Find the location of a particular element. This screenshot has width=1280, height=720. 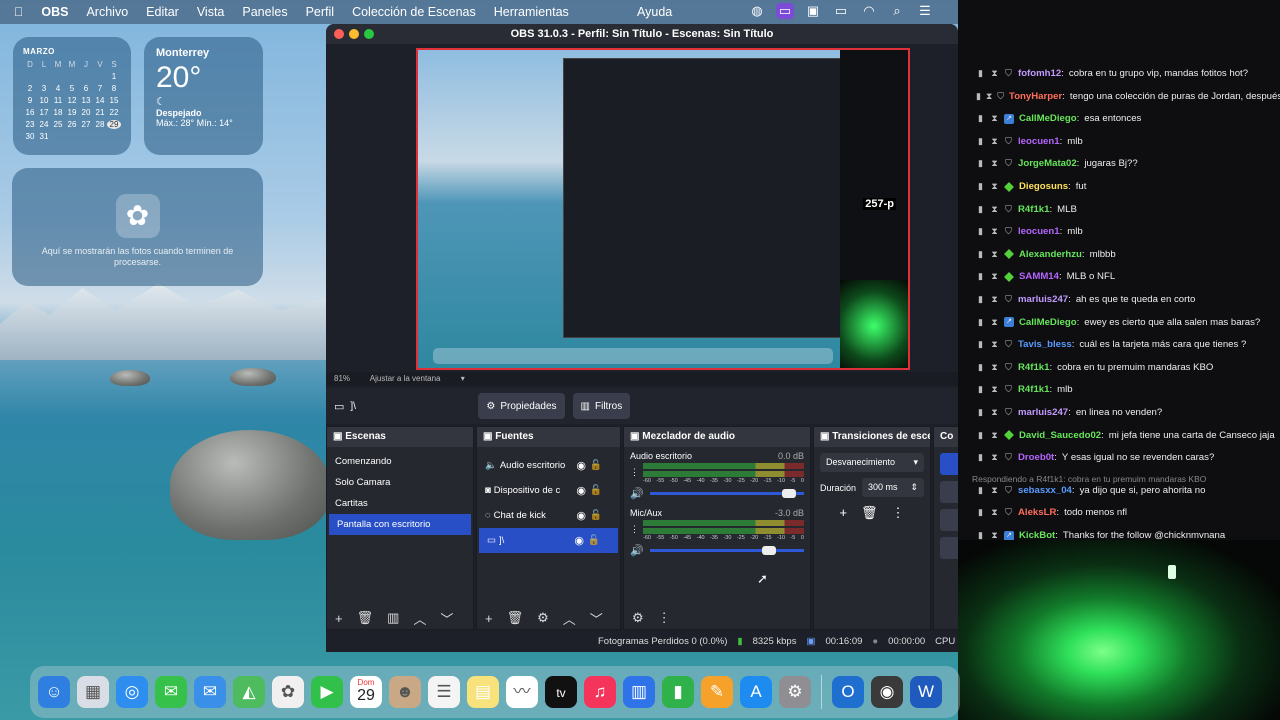

reminders-icon: ☰ is located at coordinates (444, 692).